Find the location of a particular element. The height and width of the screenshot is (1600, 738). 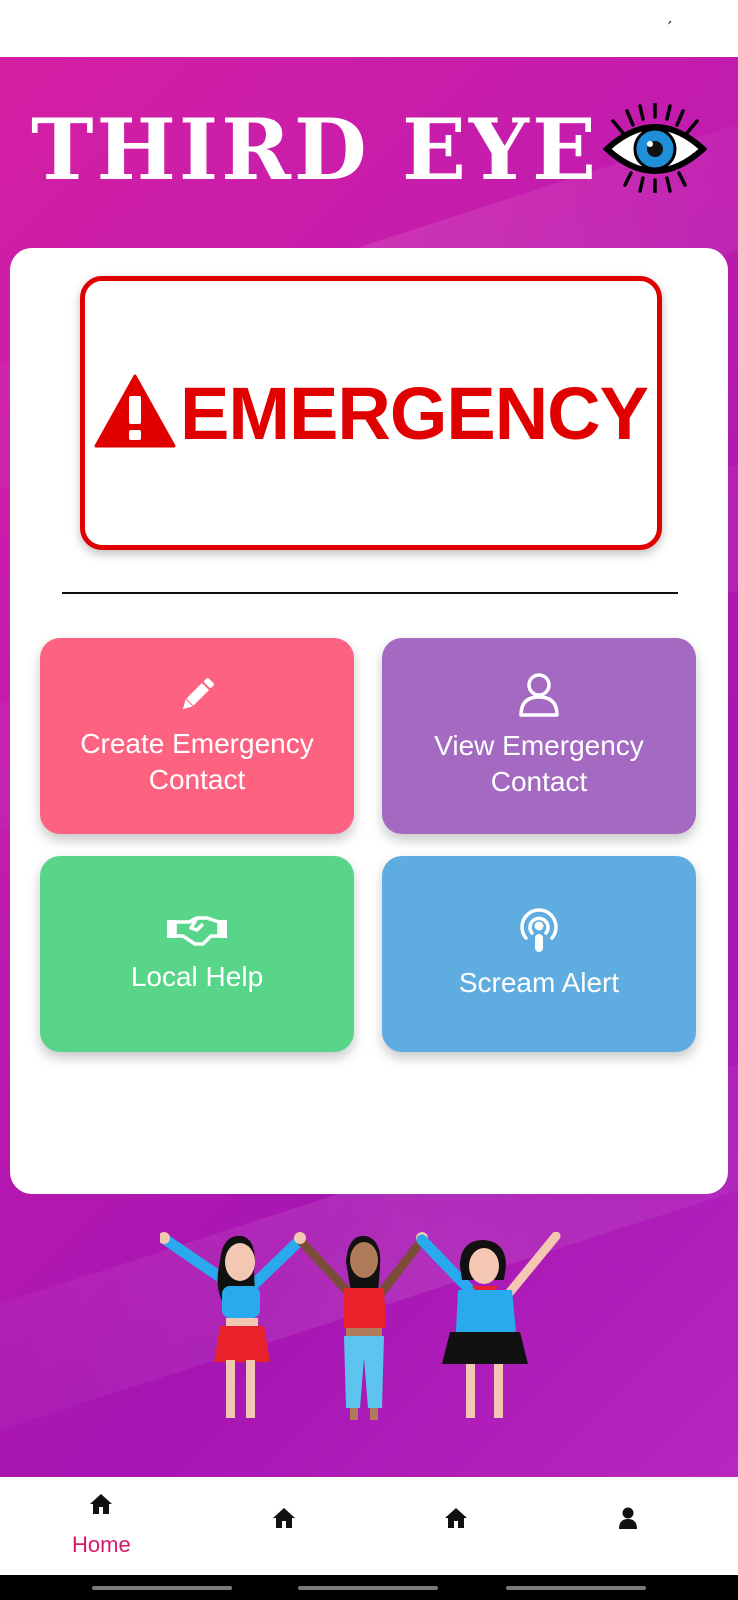

scream-alert-label: Scream Alert is located at coordinates (539, 982).